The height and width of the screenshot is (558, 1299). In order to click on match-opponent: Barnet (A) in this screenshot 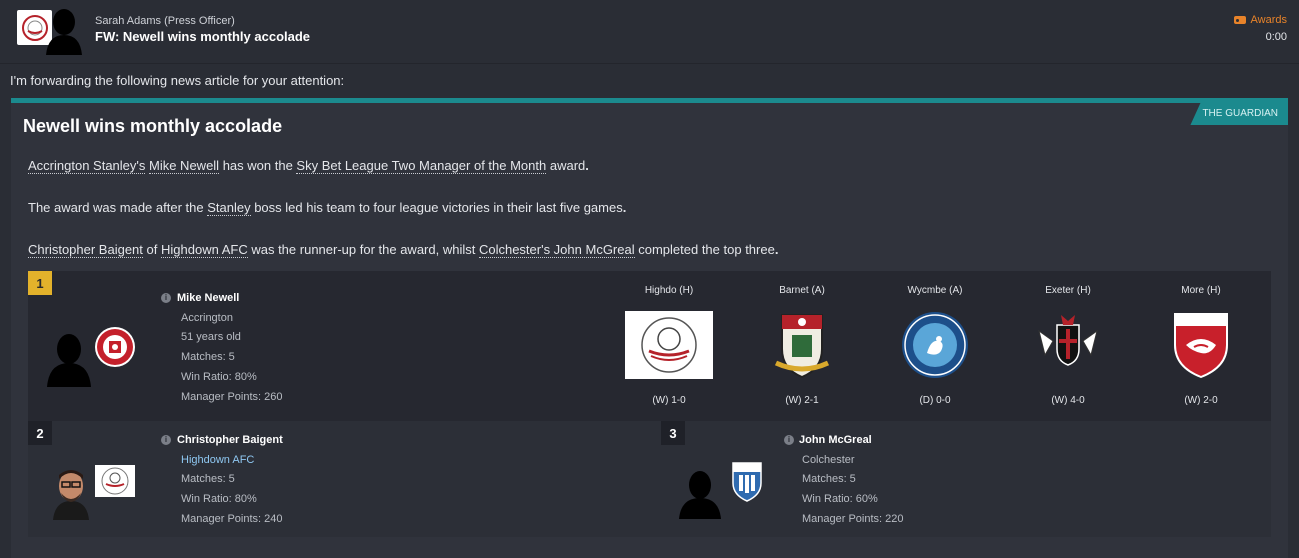, I will do `click(802, 290)`.